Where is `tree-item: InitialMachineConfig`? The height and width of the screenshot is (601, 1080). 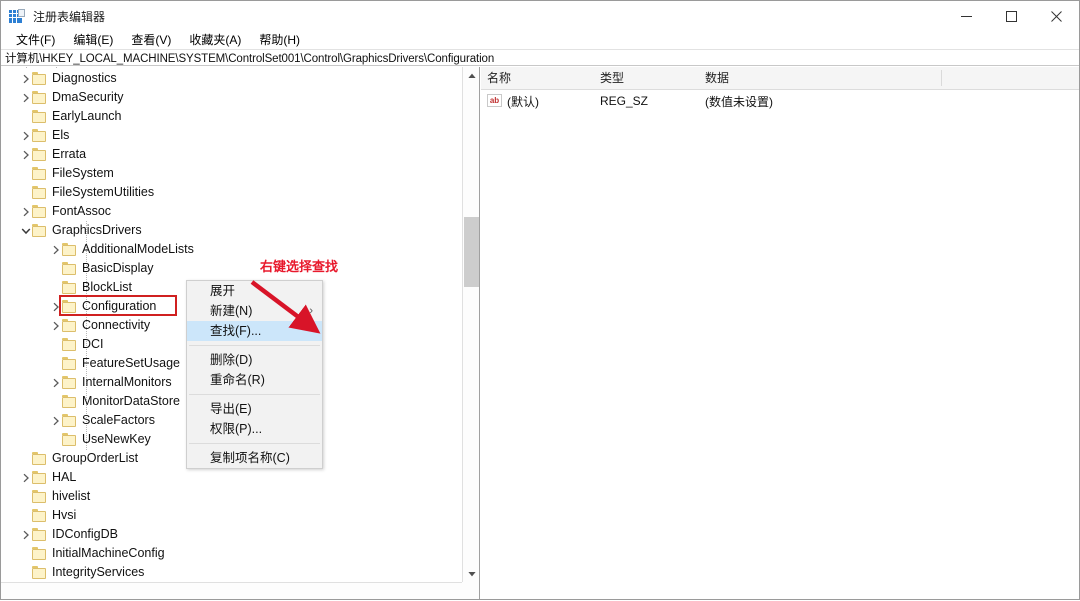 tree-item: InitialMachineConfig is located at coordinates (231, 553).